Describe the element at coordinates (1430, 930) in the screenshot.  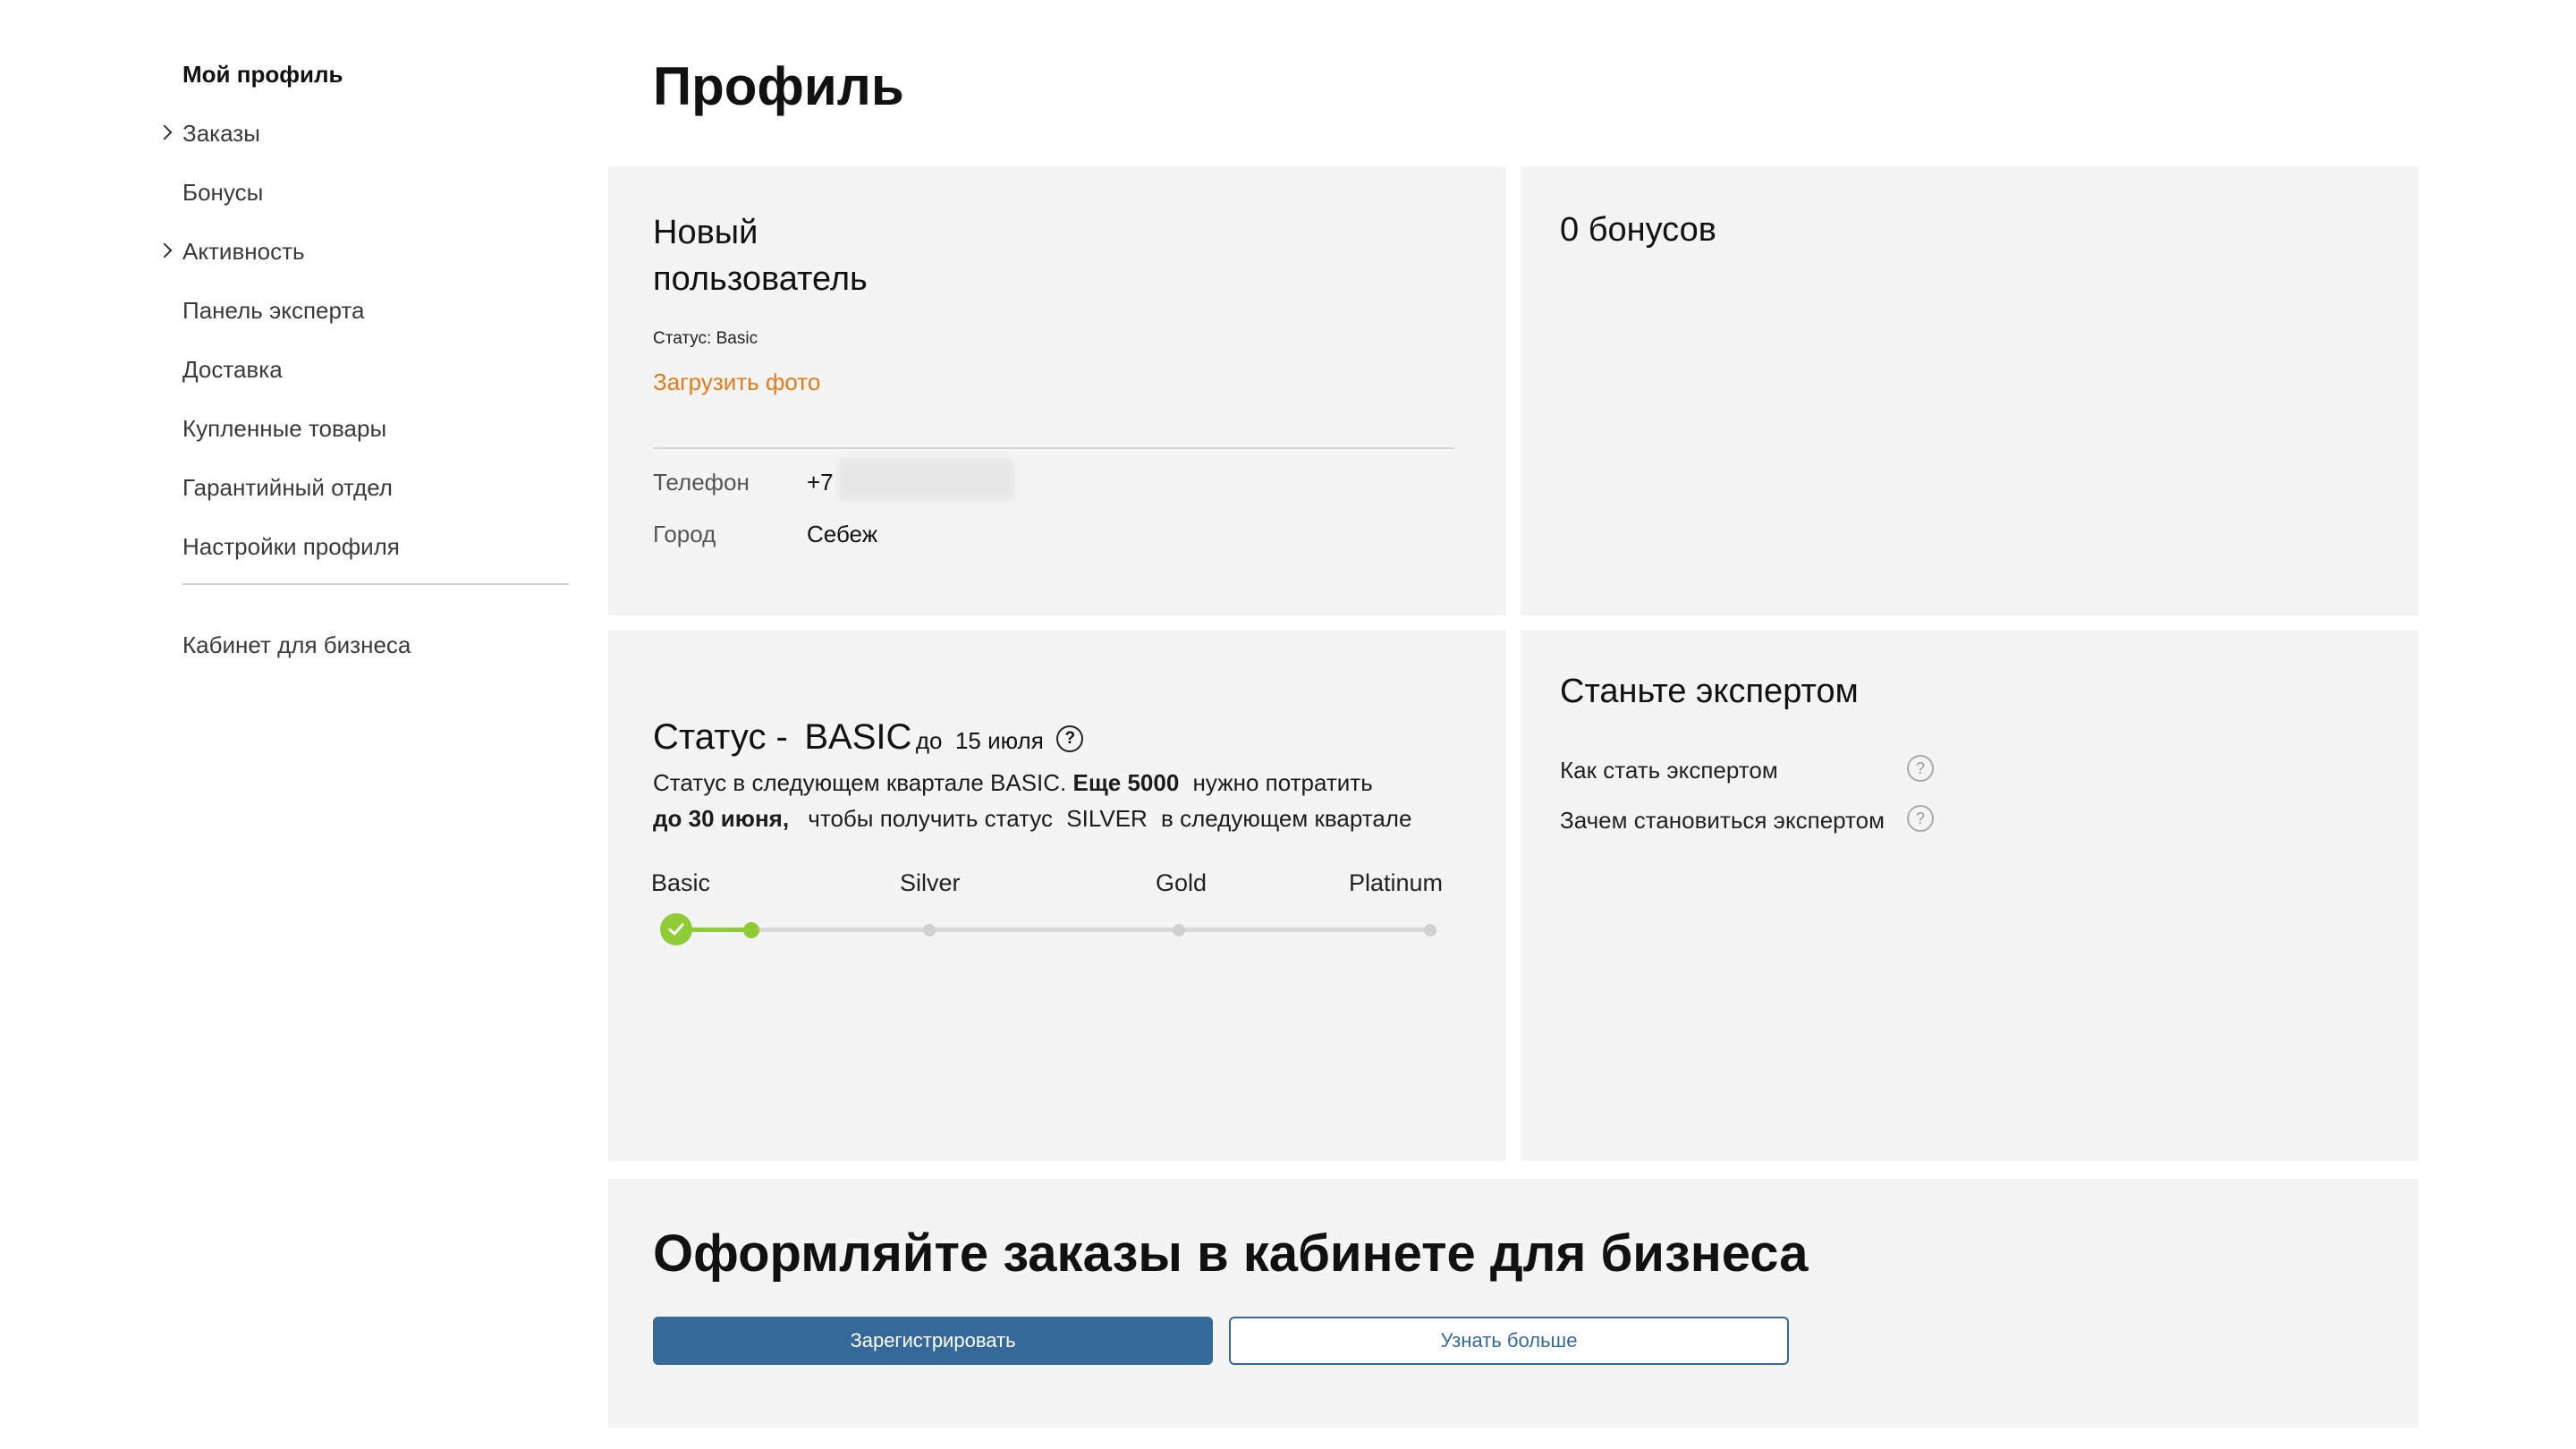
I see `tier-dot-platinum` at that location.